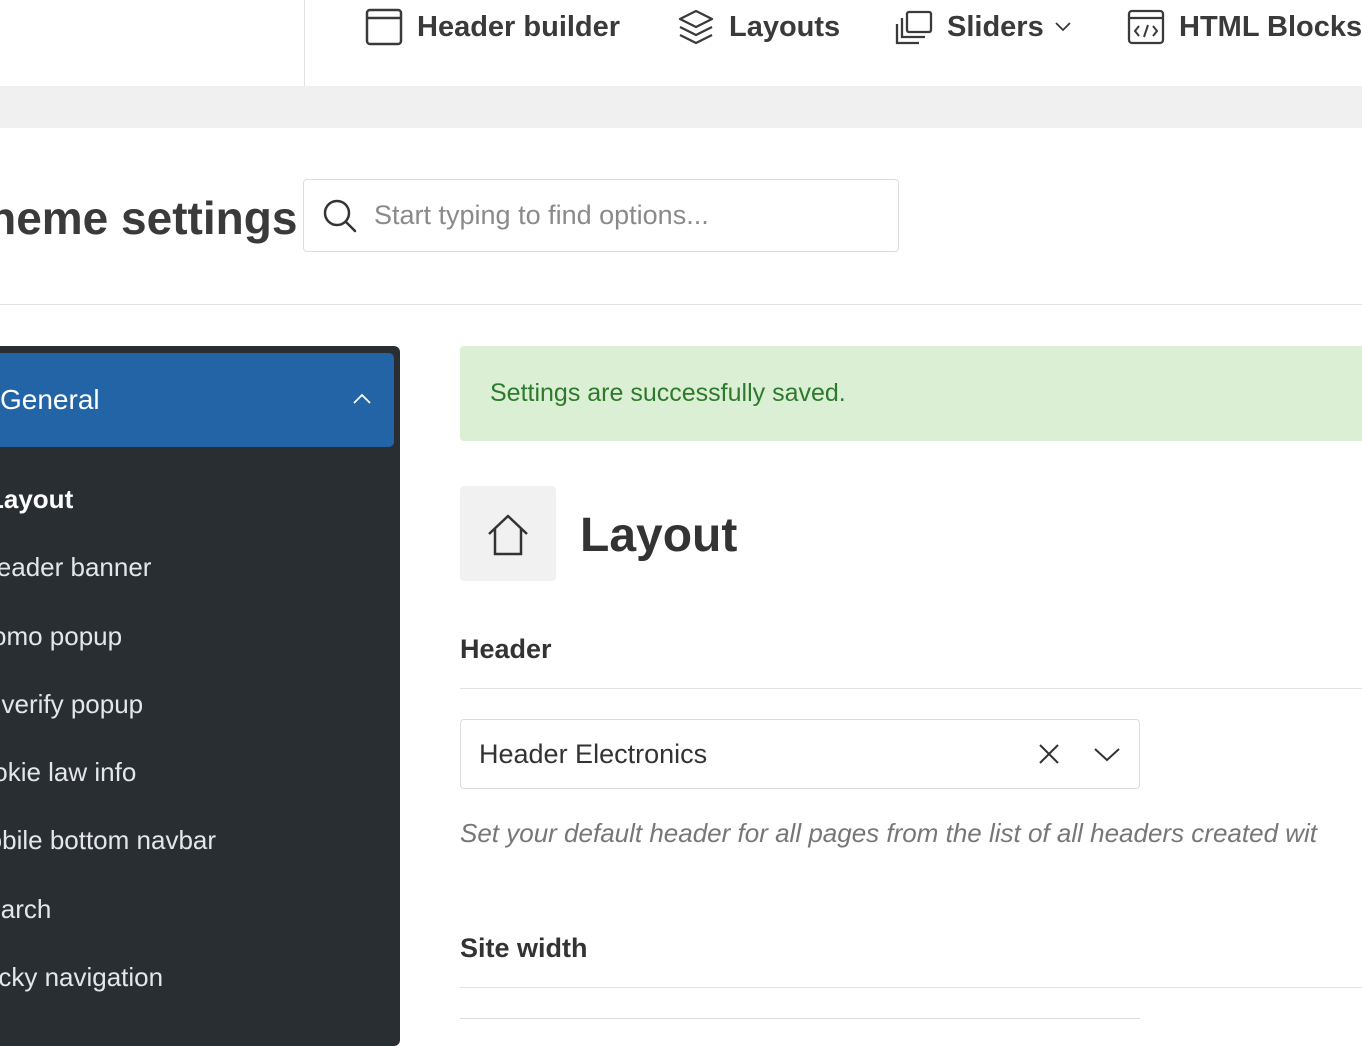 The width and height of the screenshot is (1362, 1046). What do you see at coordinates (519, 26) in the screenshot?
I see `nav-header-builder-label: Header builder` at bounding box center [519, 26].